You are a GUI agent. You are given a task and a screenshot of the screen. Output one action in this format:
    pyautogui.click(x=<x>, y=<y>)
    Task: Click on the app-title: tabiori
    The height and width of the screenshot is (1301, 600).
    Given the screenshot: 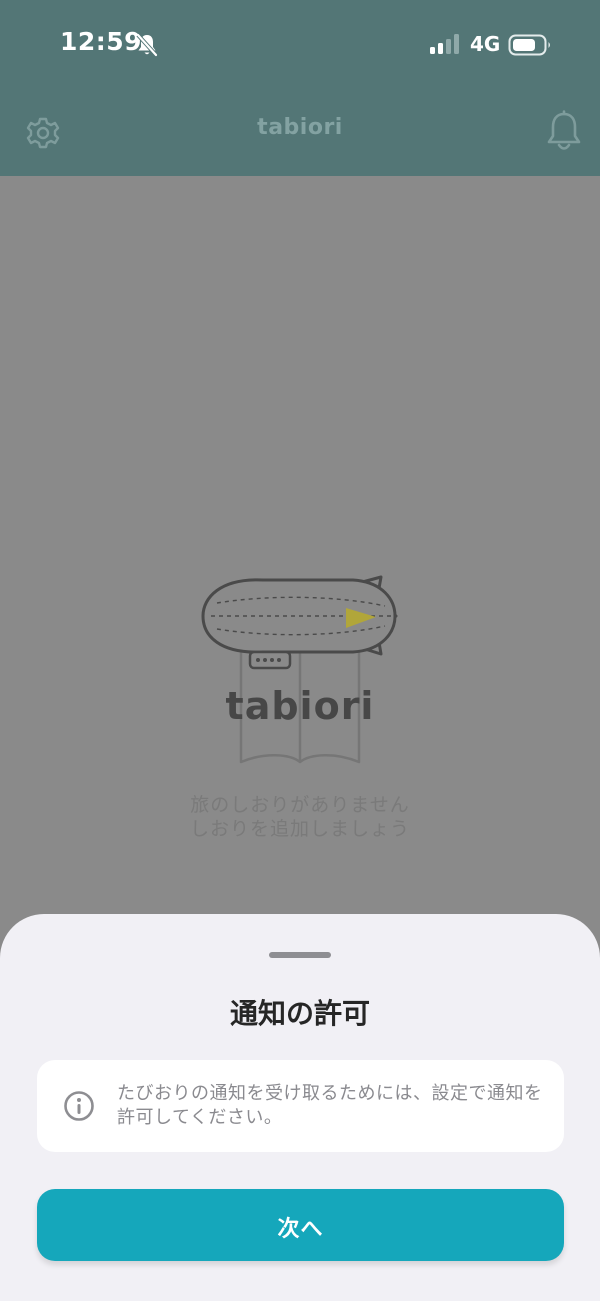 What is the action you would take?
    pyautogui.click(x=300, y=127)
    